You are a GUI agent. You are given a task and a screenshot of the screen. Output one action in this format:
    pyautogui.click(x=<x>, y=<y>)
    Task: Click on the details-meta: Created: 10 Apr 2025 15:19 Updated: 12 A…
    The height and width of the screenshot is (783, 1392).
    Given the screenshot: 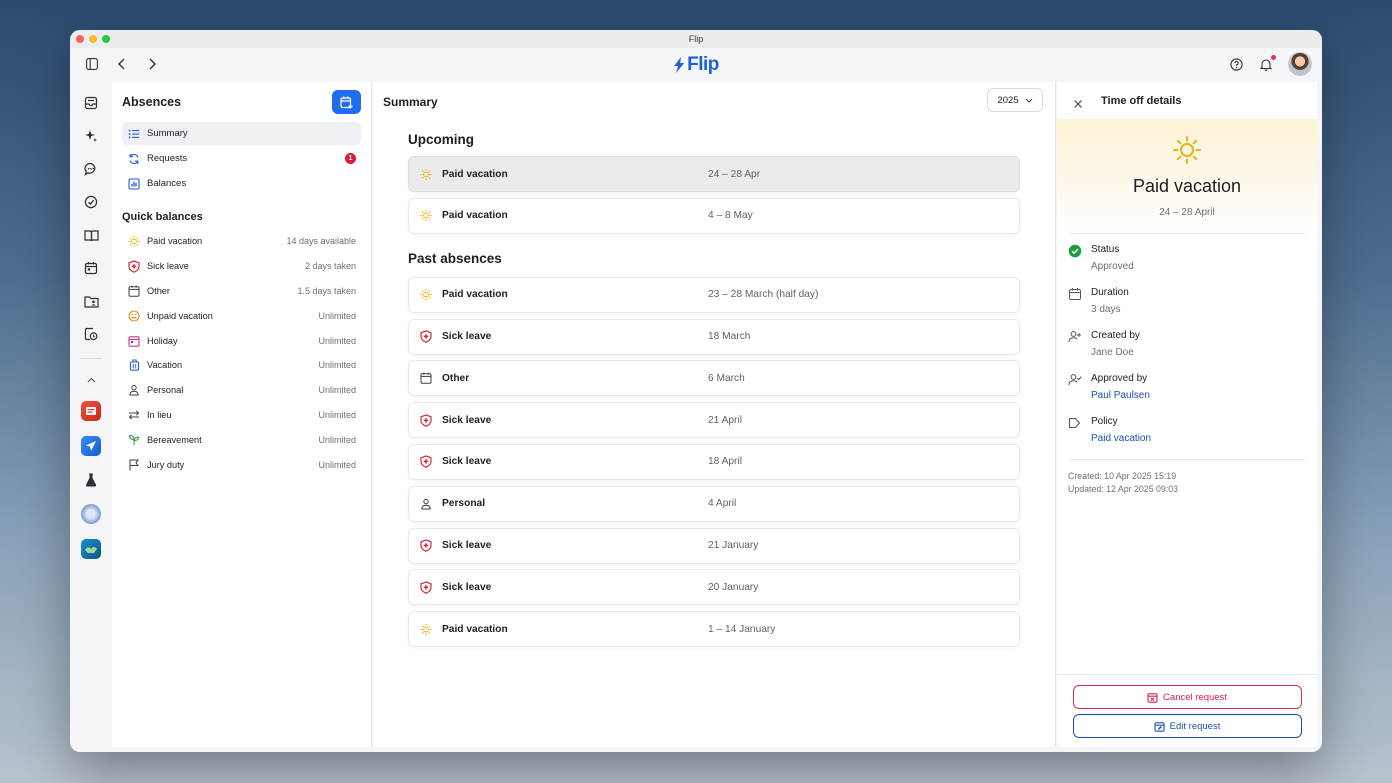 What is the action you would take?
    pyautogui.click(x=1187, y=483)
    